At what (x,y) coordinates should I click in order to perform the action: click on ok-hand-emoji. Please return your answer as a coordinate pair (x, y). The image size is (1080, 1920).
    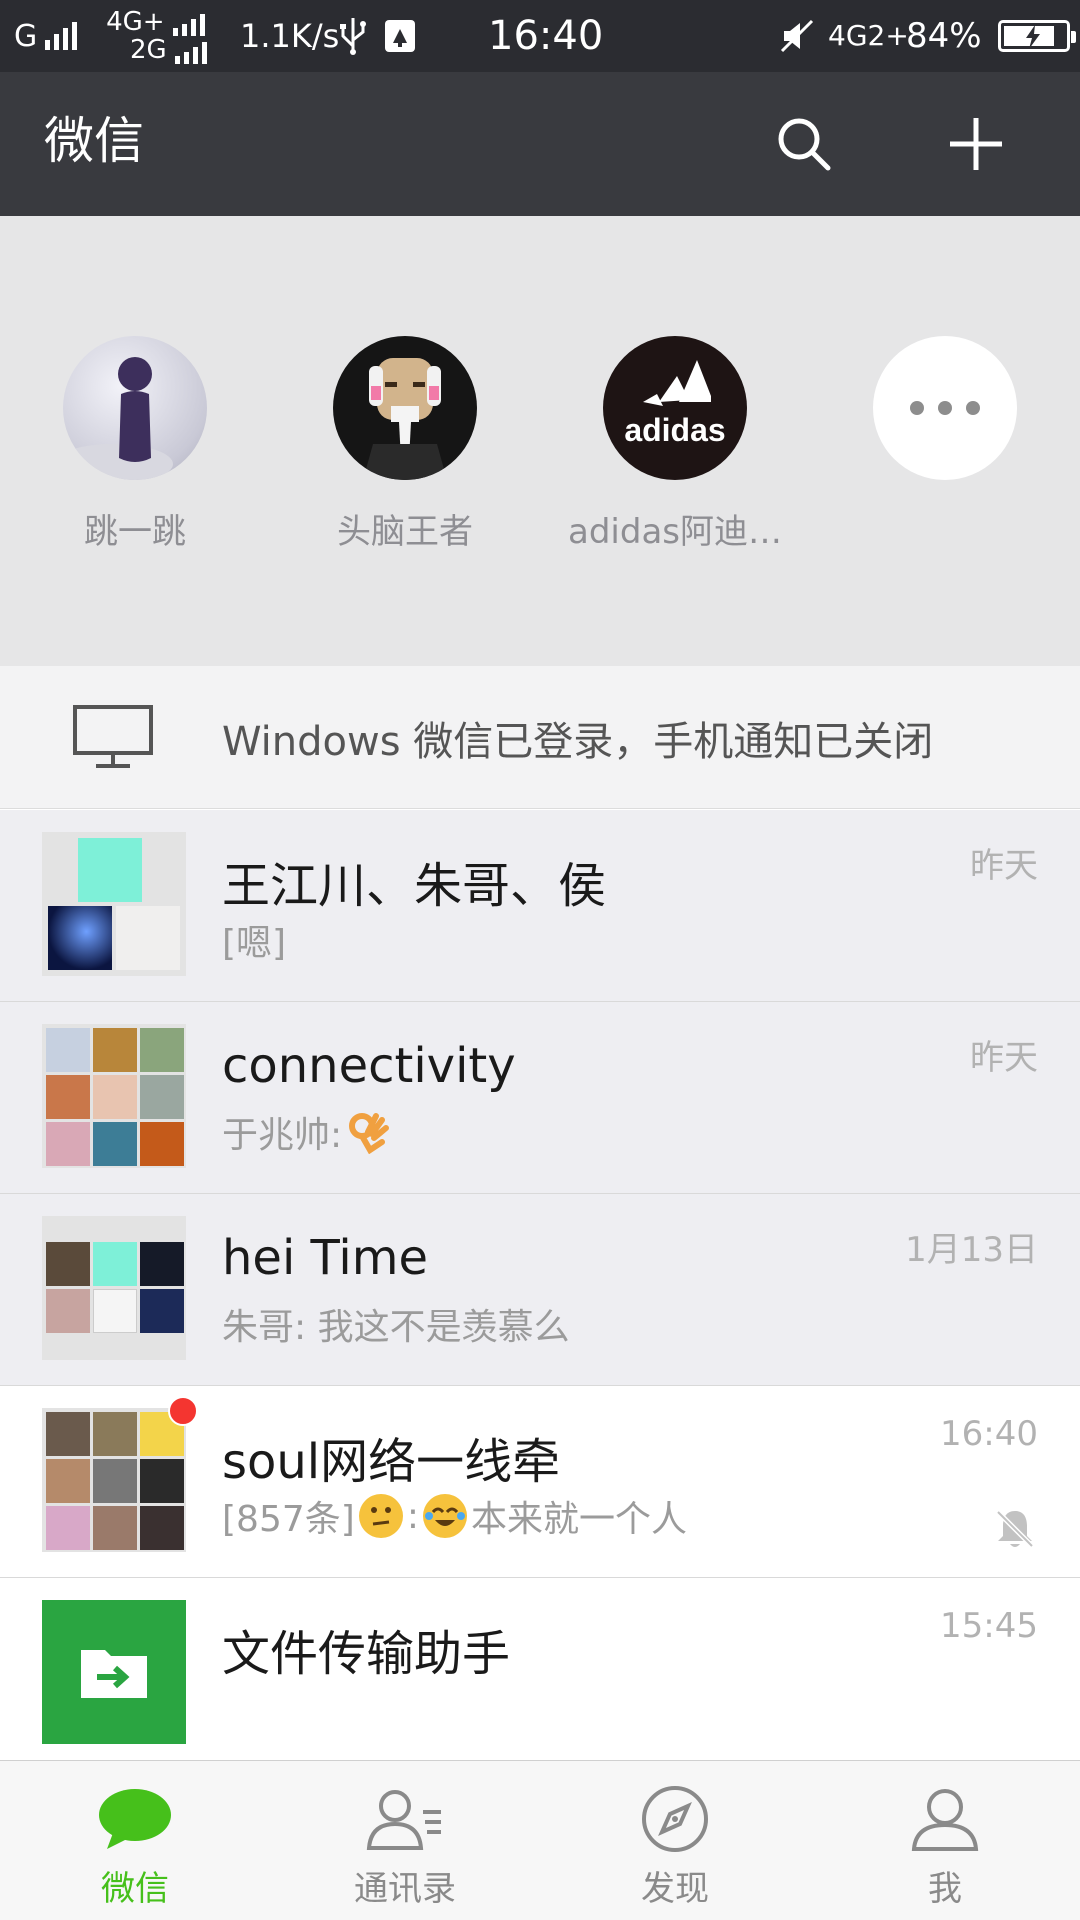
    Looking at the image, I should click on (369, 1133).